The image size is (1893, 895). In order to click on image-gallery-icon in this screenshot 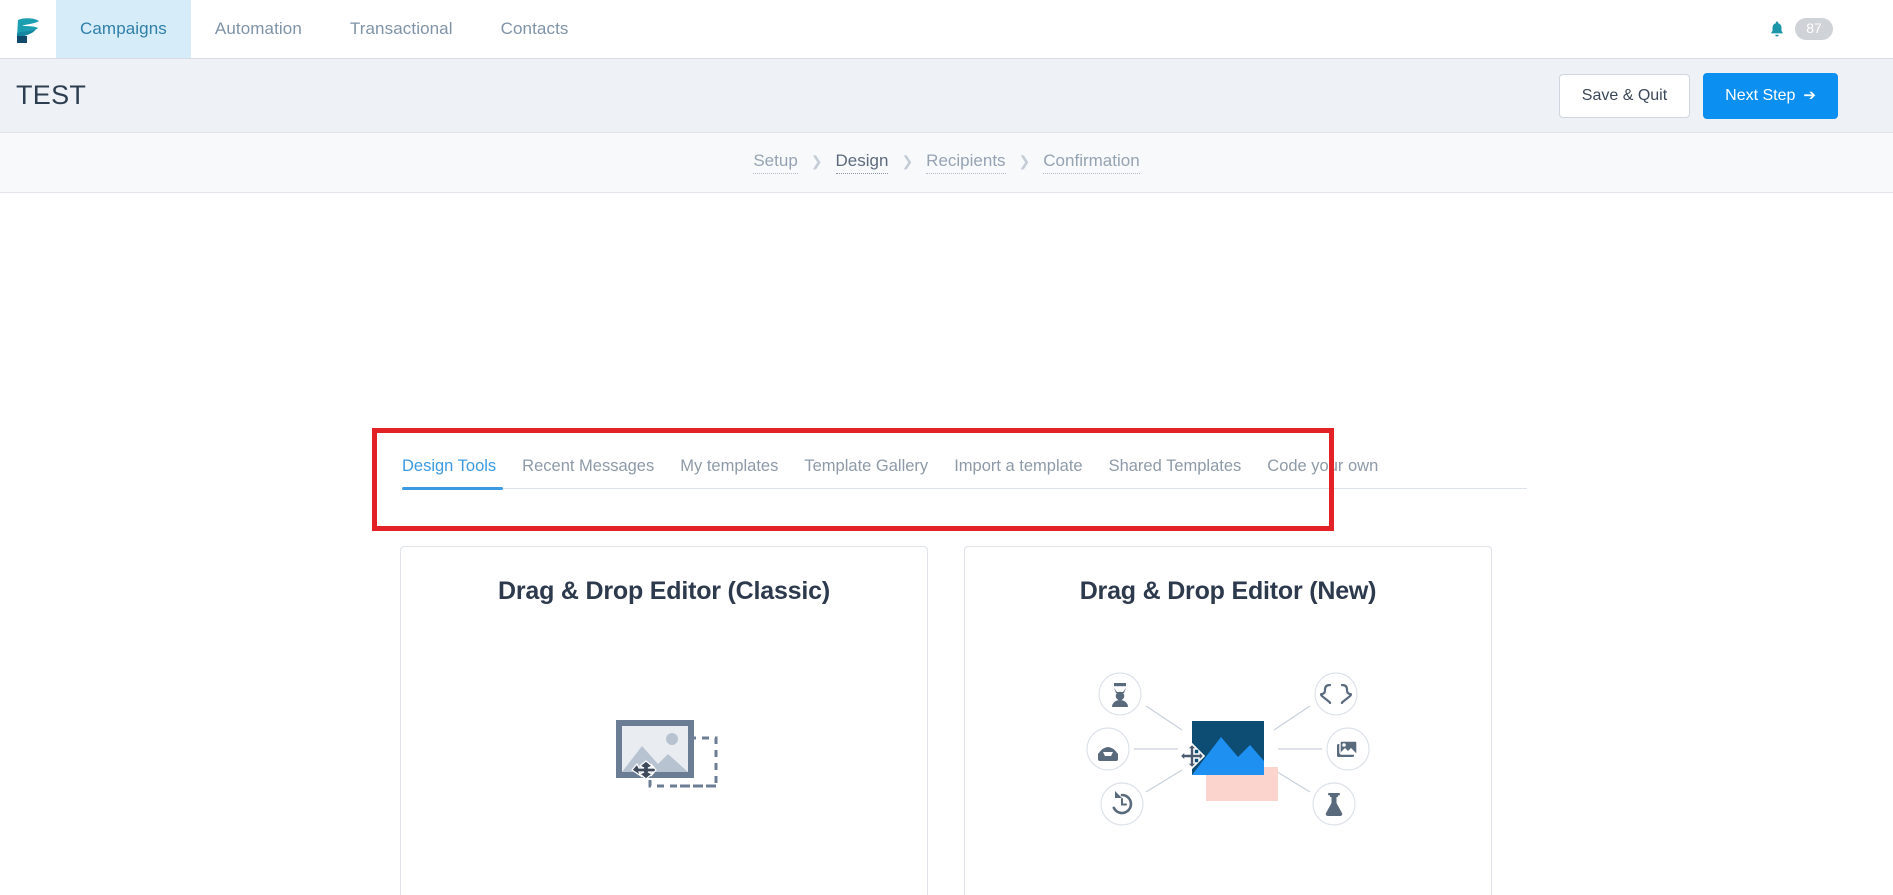, I will do `click(1348, 749)`.